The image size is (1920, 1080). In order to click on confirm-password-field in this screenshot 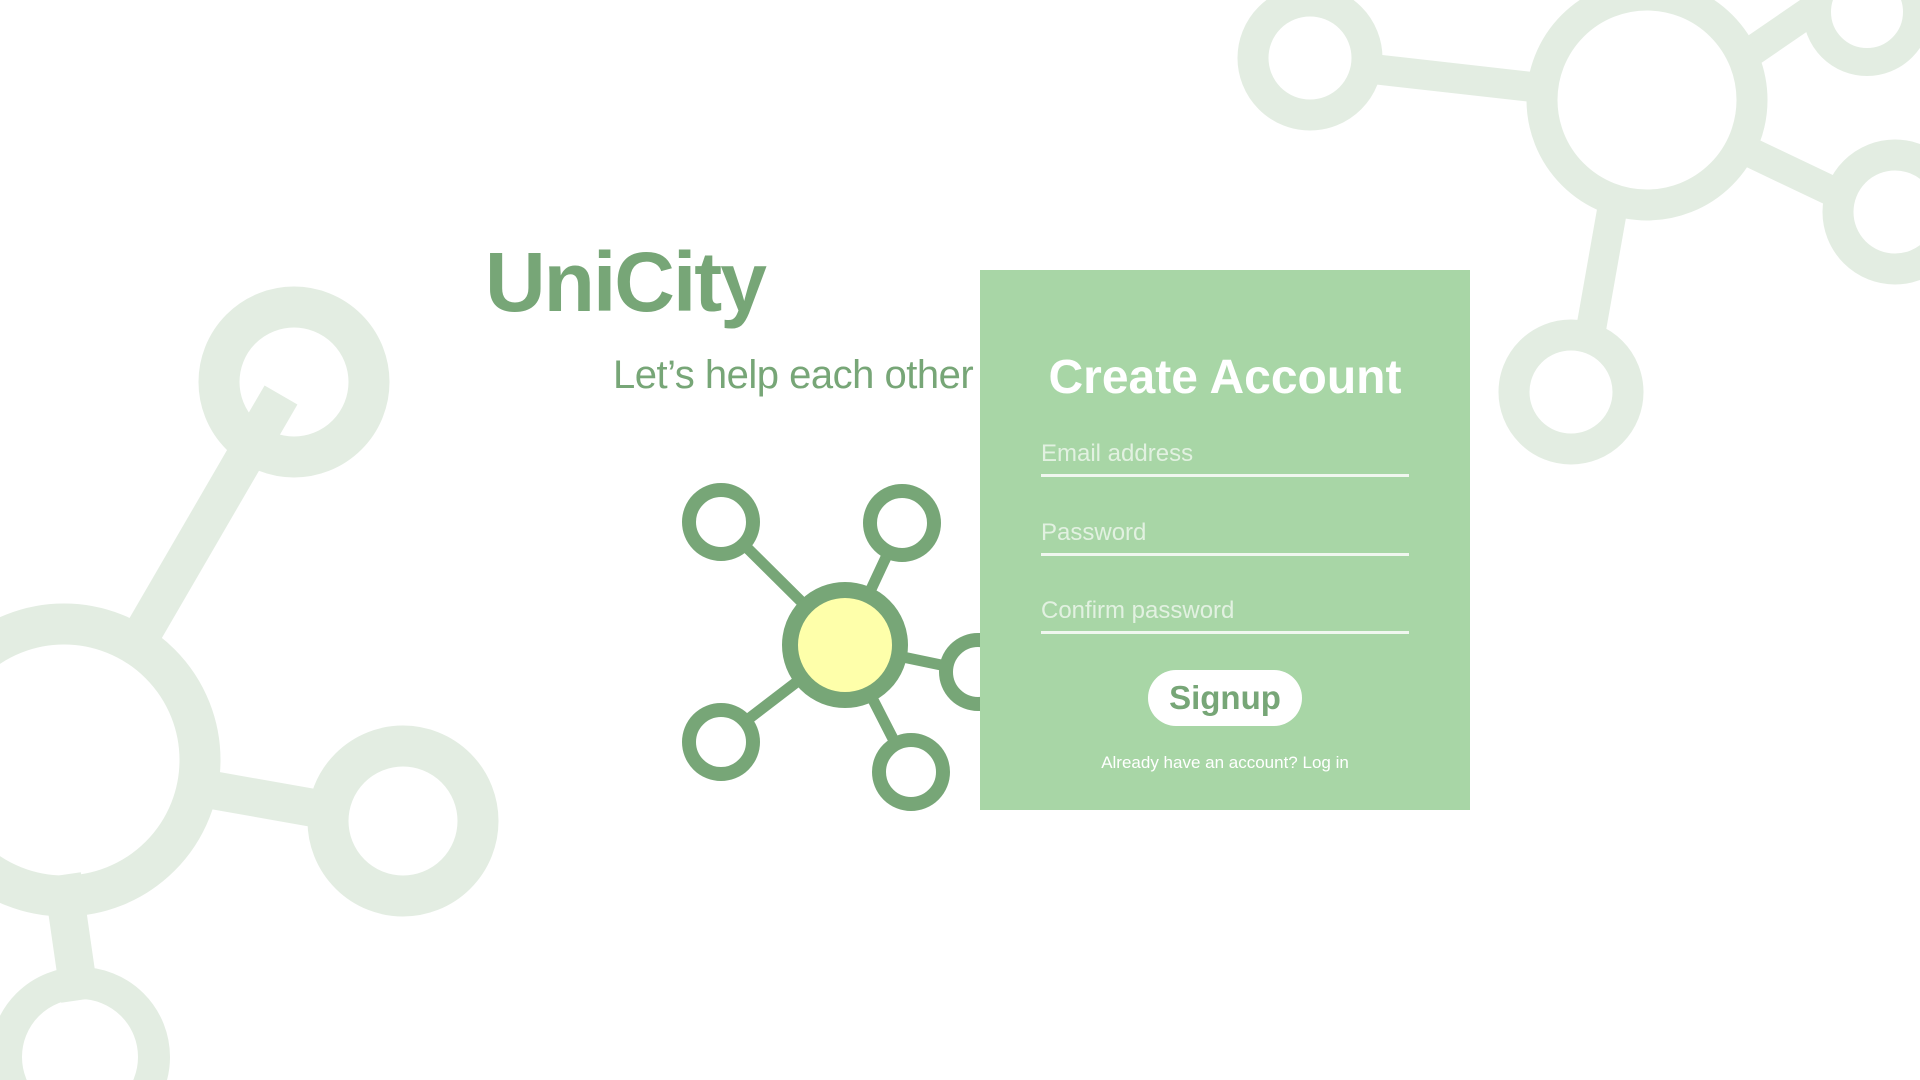, I will do `click(1225, 612)`.